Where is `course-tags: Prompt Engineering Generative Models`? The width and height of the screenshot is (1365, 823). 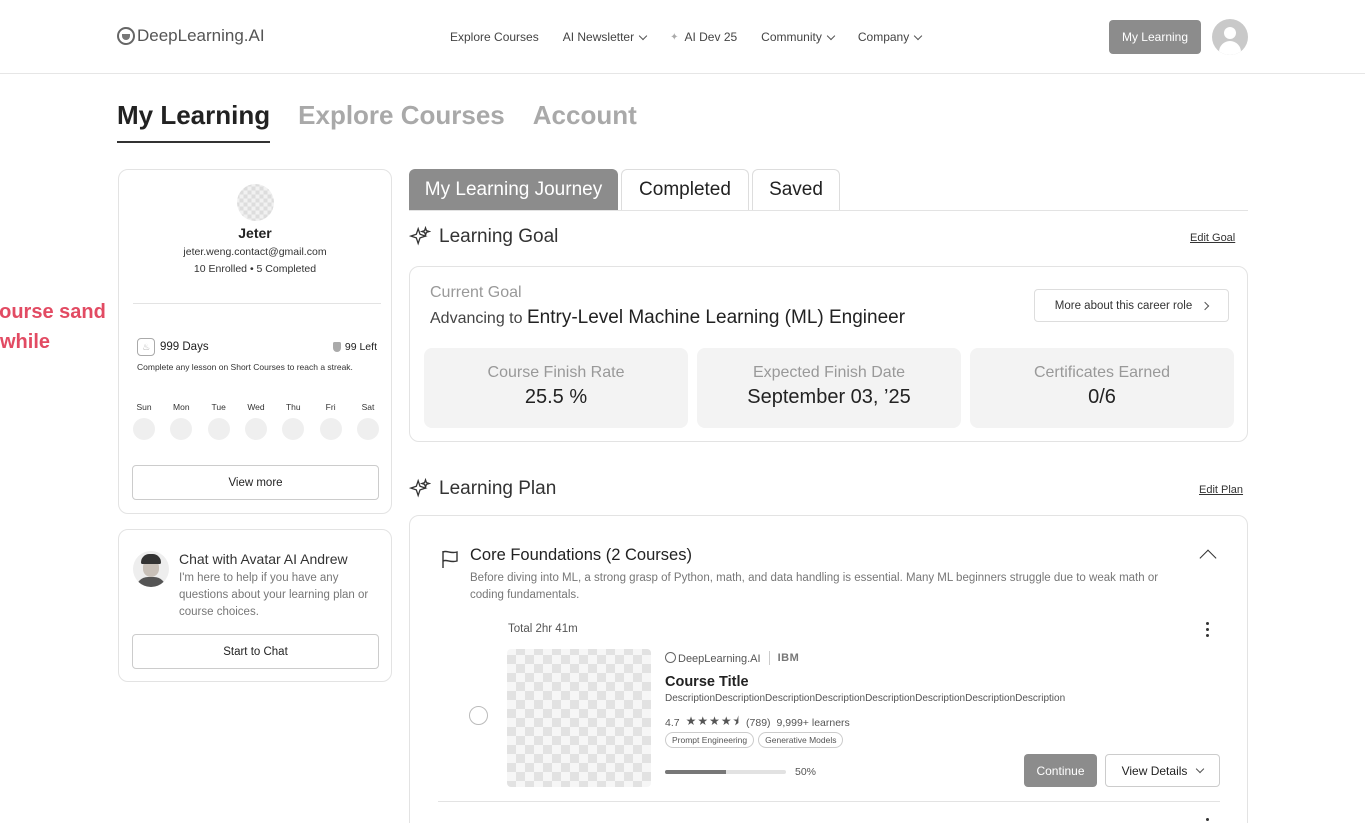
course-tags: Prompt Engineering Generative Models is located at coordinates (754, 740).